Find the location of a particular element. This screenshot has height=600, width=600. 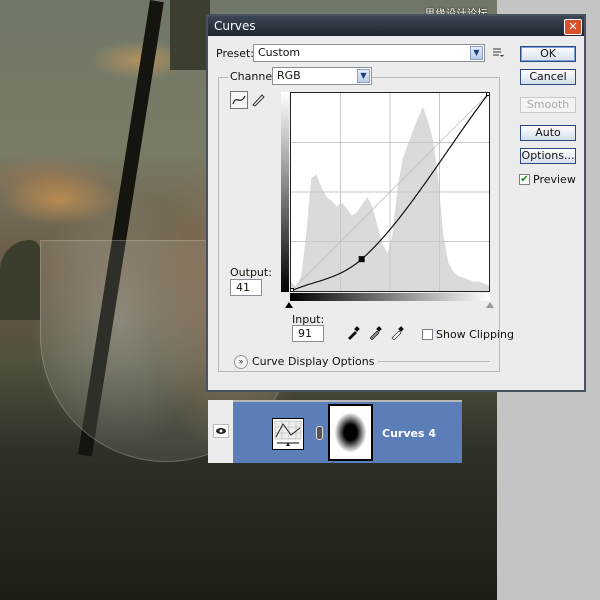

input-field: 91 is located at coordinates (308, 333).